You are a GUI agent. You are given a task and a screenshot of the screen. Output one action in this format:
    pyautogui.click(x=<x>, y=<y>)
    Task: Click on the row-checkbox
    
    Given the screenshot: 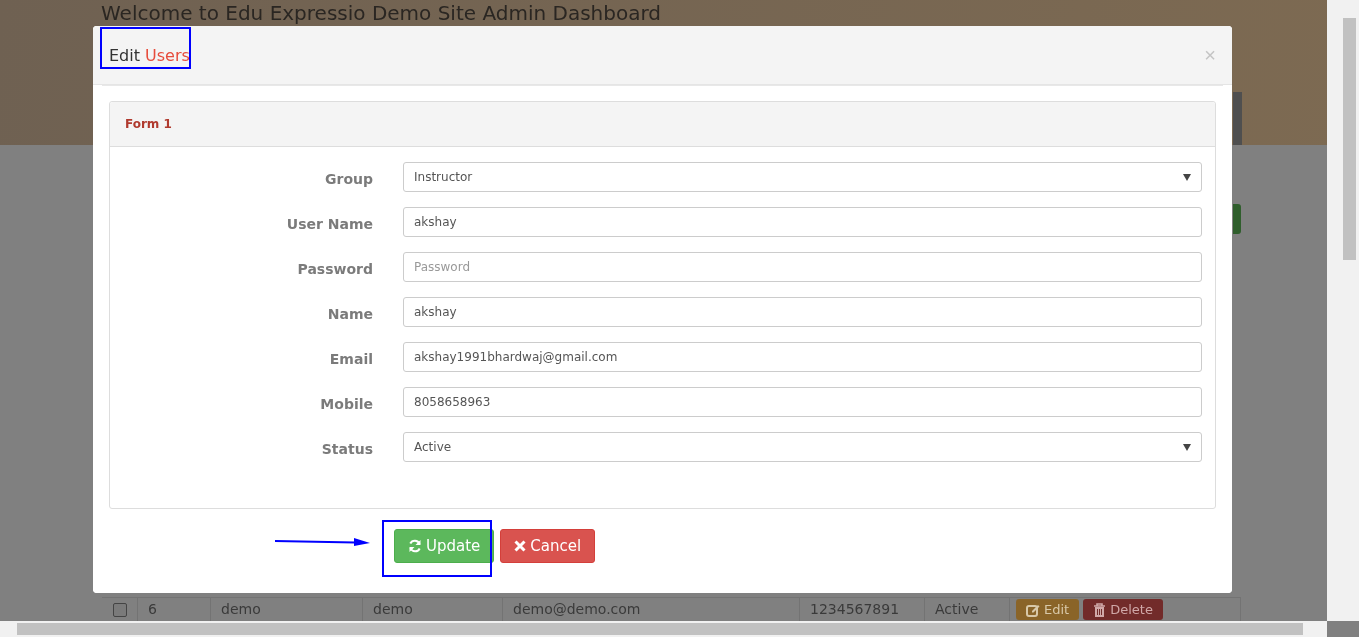 What is the action you would take?
    pyautogui.click(x=119, y=610)
    